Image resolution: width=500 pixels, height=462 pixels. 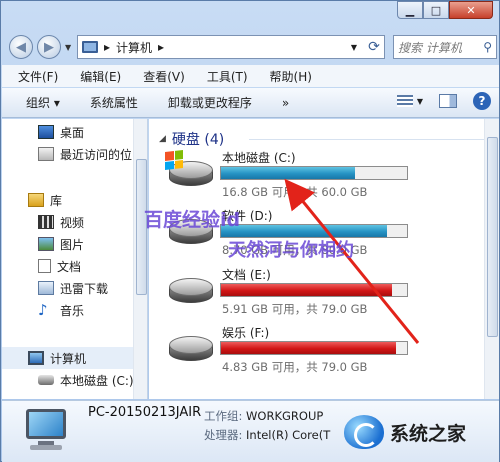 I want to click on address-row: ◀ ▶ ▼ ▸ 计算机 ▸ ▼ ⟳ 搜索 计算机 ⚲, so click(x=250, y=47).